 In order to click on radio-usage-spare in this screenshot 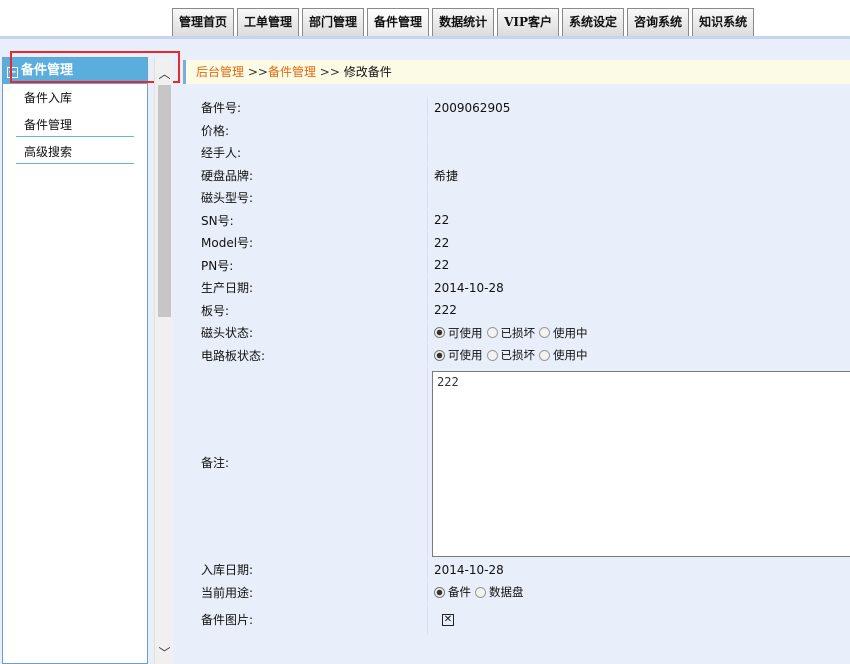, I will do `click(439, 592)`.